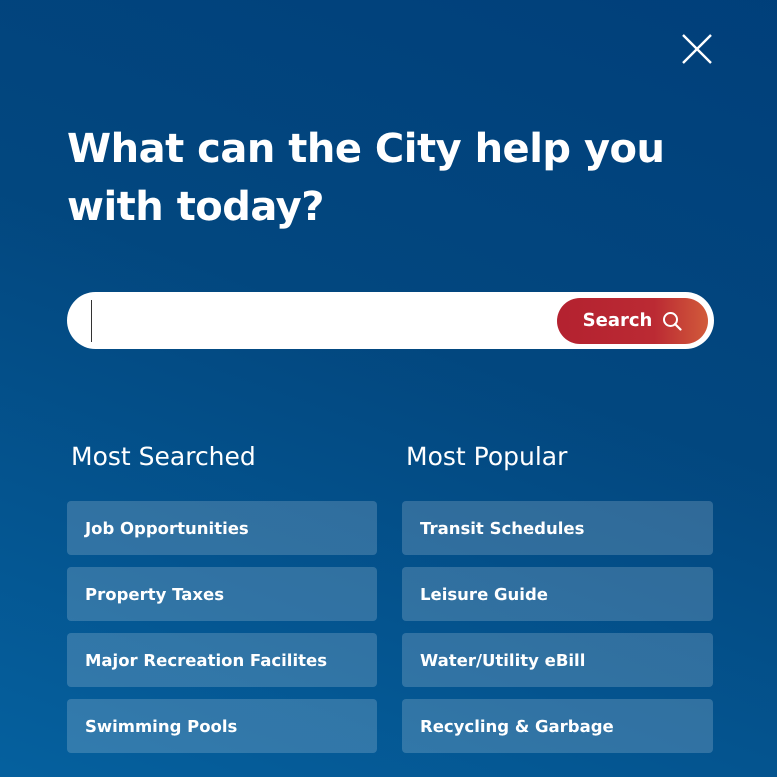 The width and height of the screenshot is (777, 777). What do you see at coordinates (390, 320) in the screenshot?
I see `search-field: Search` at bounding box center [390, 320].